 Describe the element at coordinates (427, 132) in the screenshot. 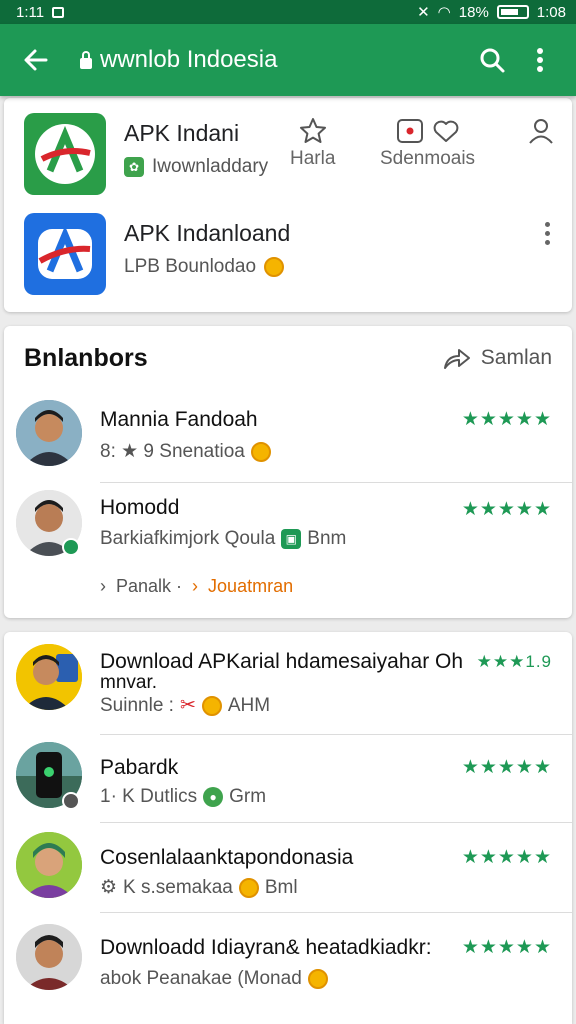

I see `heart-badge-icon` at that location.